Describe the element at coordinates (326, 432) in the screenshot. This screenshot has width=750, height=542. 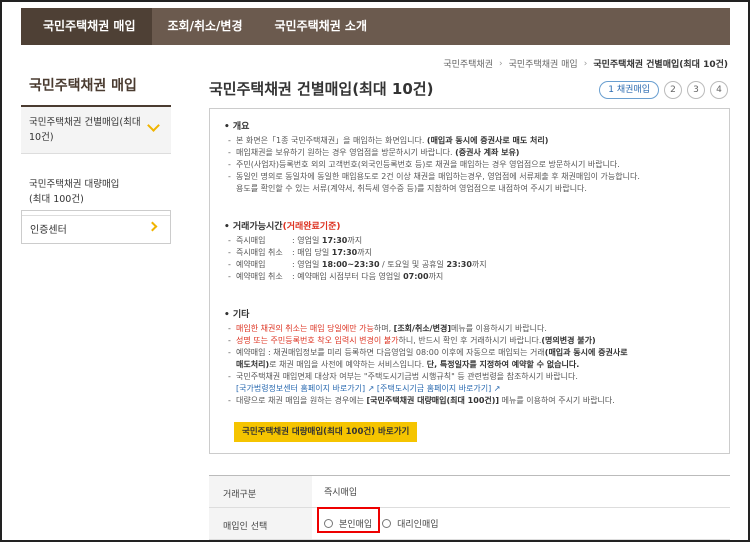
I see `bulk-purchase-shortcut-button: 국민주택채권 대량매입(최대 100건) 바로가기` at that location.